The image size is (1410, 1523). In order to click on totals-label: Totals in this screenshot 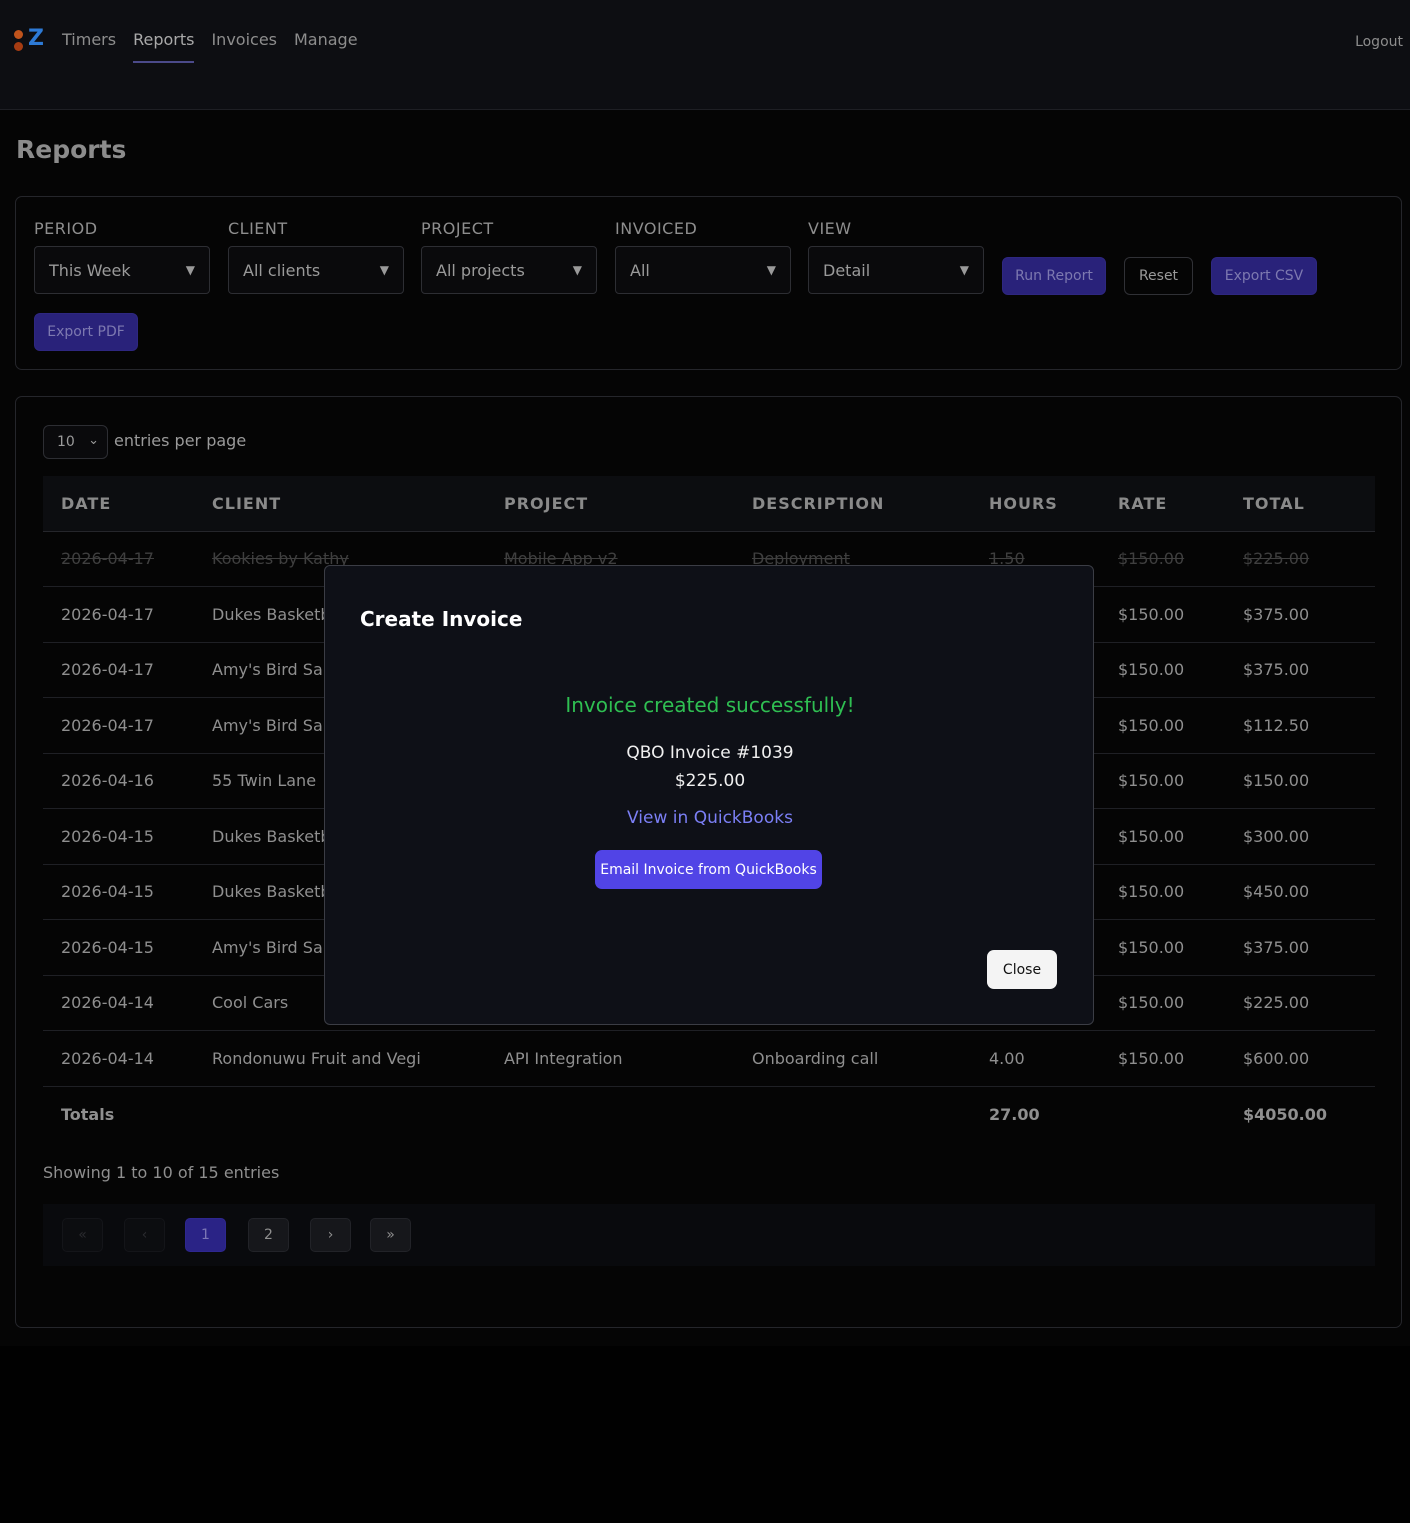, I will do `click(88, 1114)`.